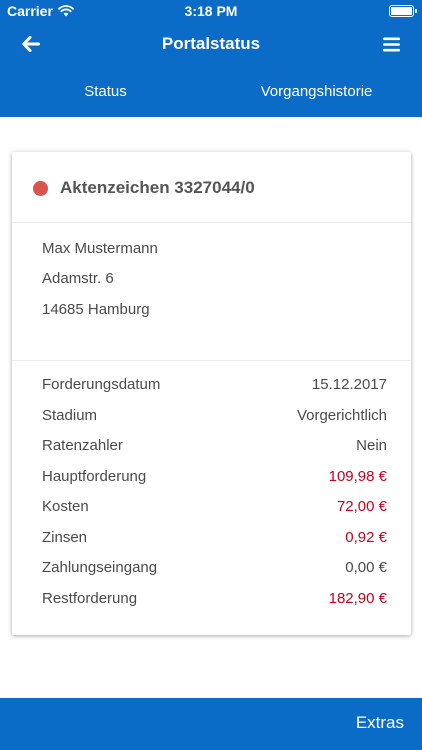 The width and height of the screenshot is (422, 750). Describe the element at coordinates (100, 248) in the screenshot. I see `address-name: Max Mustermann` at that location.